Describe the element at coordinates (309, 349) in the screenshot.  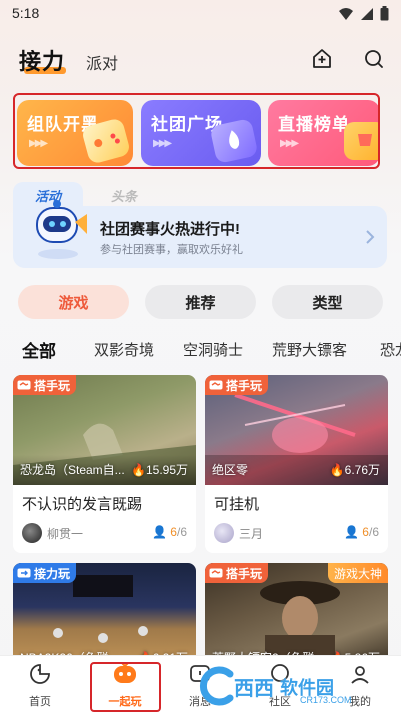
I see `game-tab-red-dead: 荒野大镖客` at that location.